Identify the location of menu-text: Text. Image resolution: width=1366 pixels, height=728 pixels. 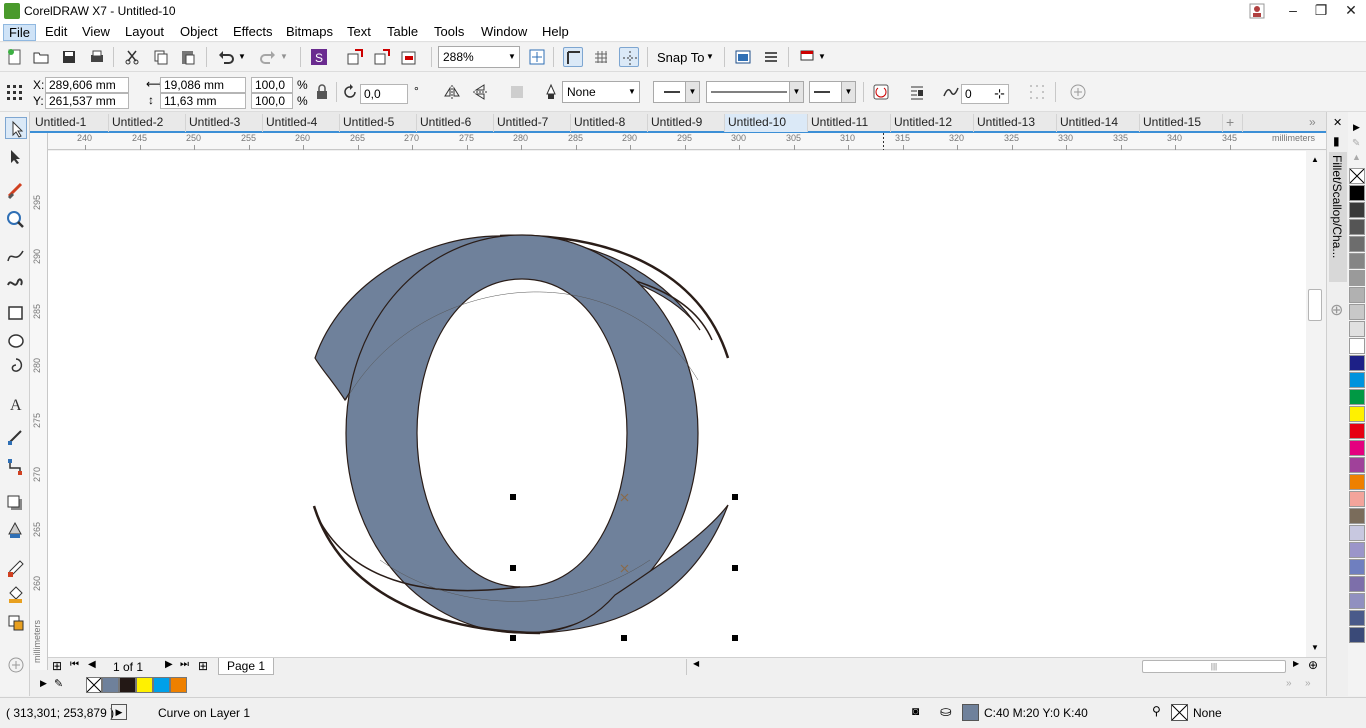
(359, 32).